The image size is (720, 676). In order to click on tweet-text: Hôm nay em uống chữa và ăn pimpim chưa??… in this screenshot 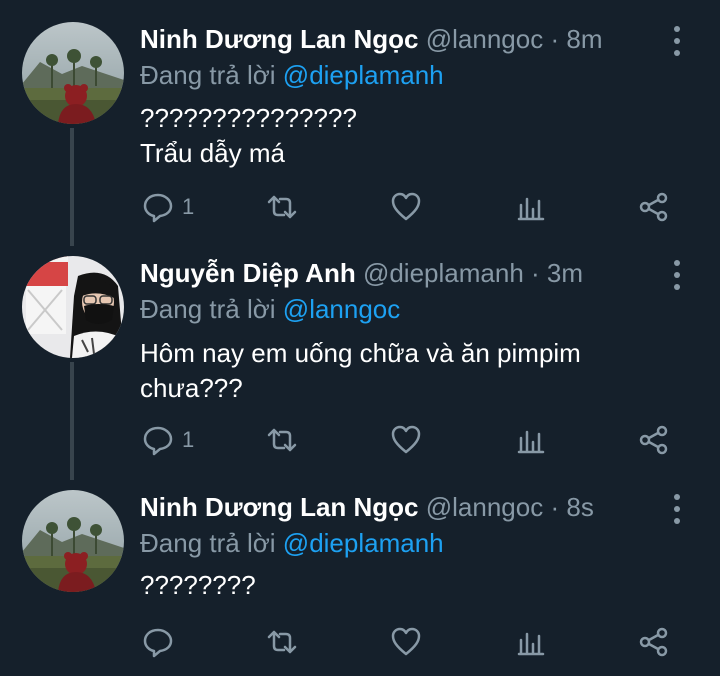, I will do `click(360, 371)`.